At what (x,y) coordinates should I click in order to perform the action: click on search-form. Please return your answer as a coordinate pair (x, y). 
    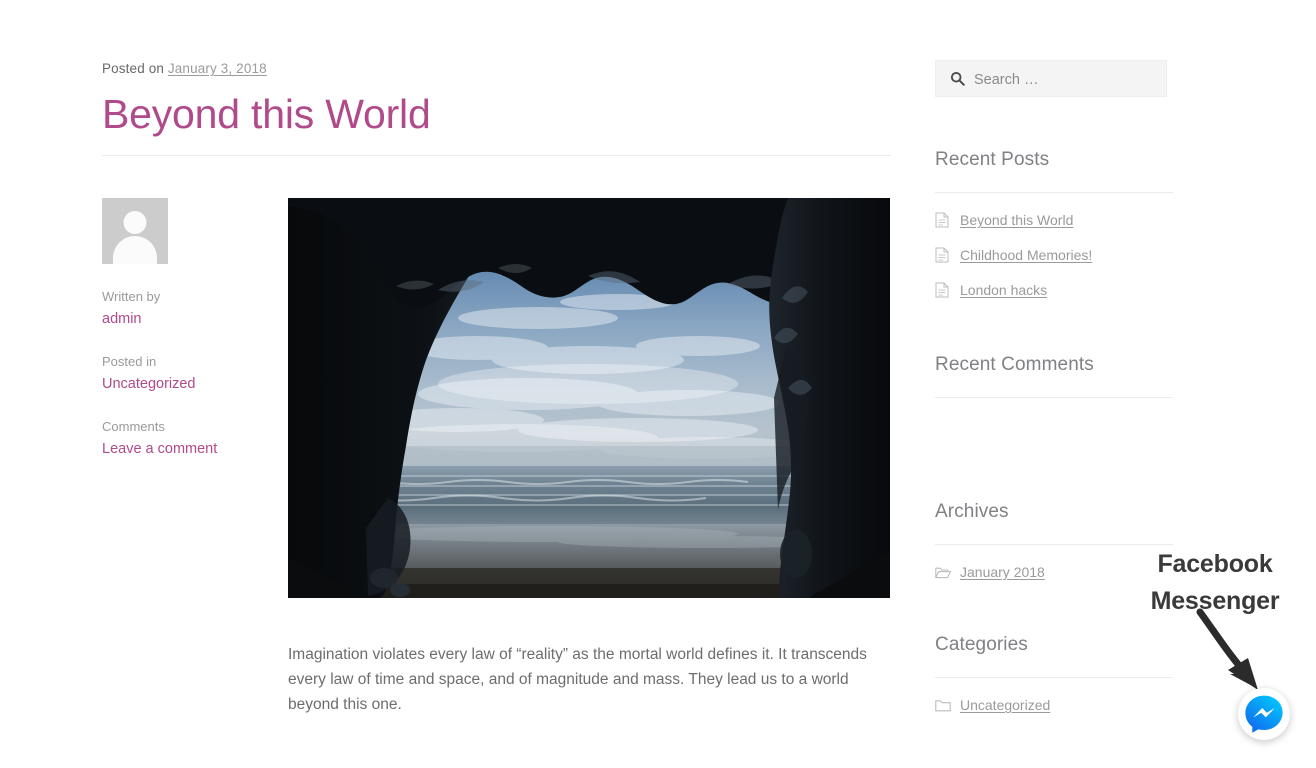
    Looking at the image, I should click on (1051, 79).